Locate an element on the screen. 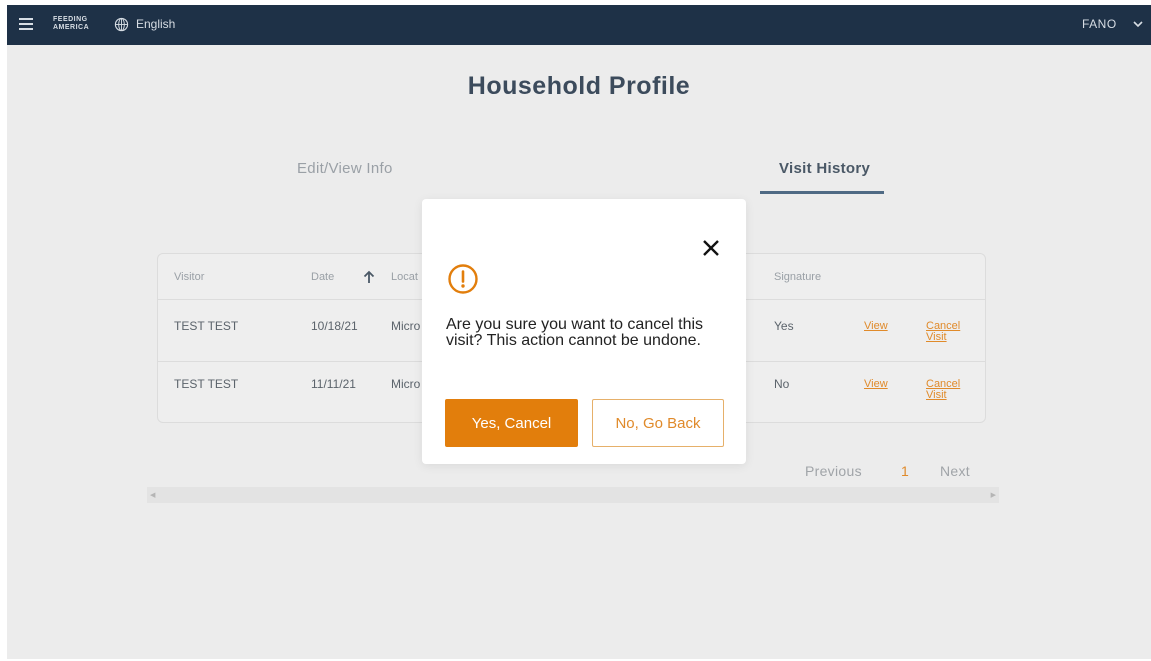  close-icon is located at coordinates (711, 248).